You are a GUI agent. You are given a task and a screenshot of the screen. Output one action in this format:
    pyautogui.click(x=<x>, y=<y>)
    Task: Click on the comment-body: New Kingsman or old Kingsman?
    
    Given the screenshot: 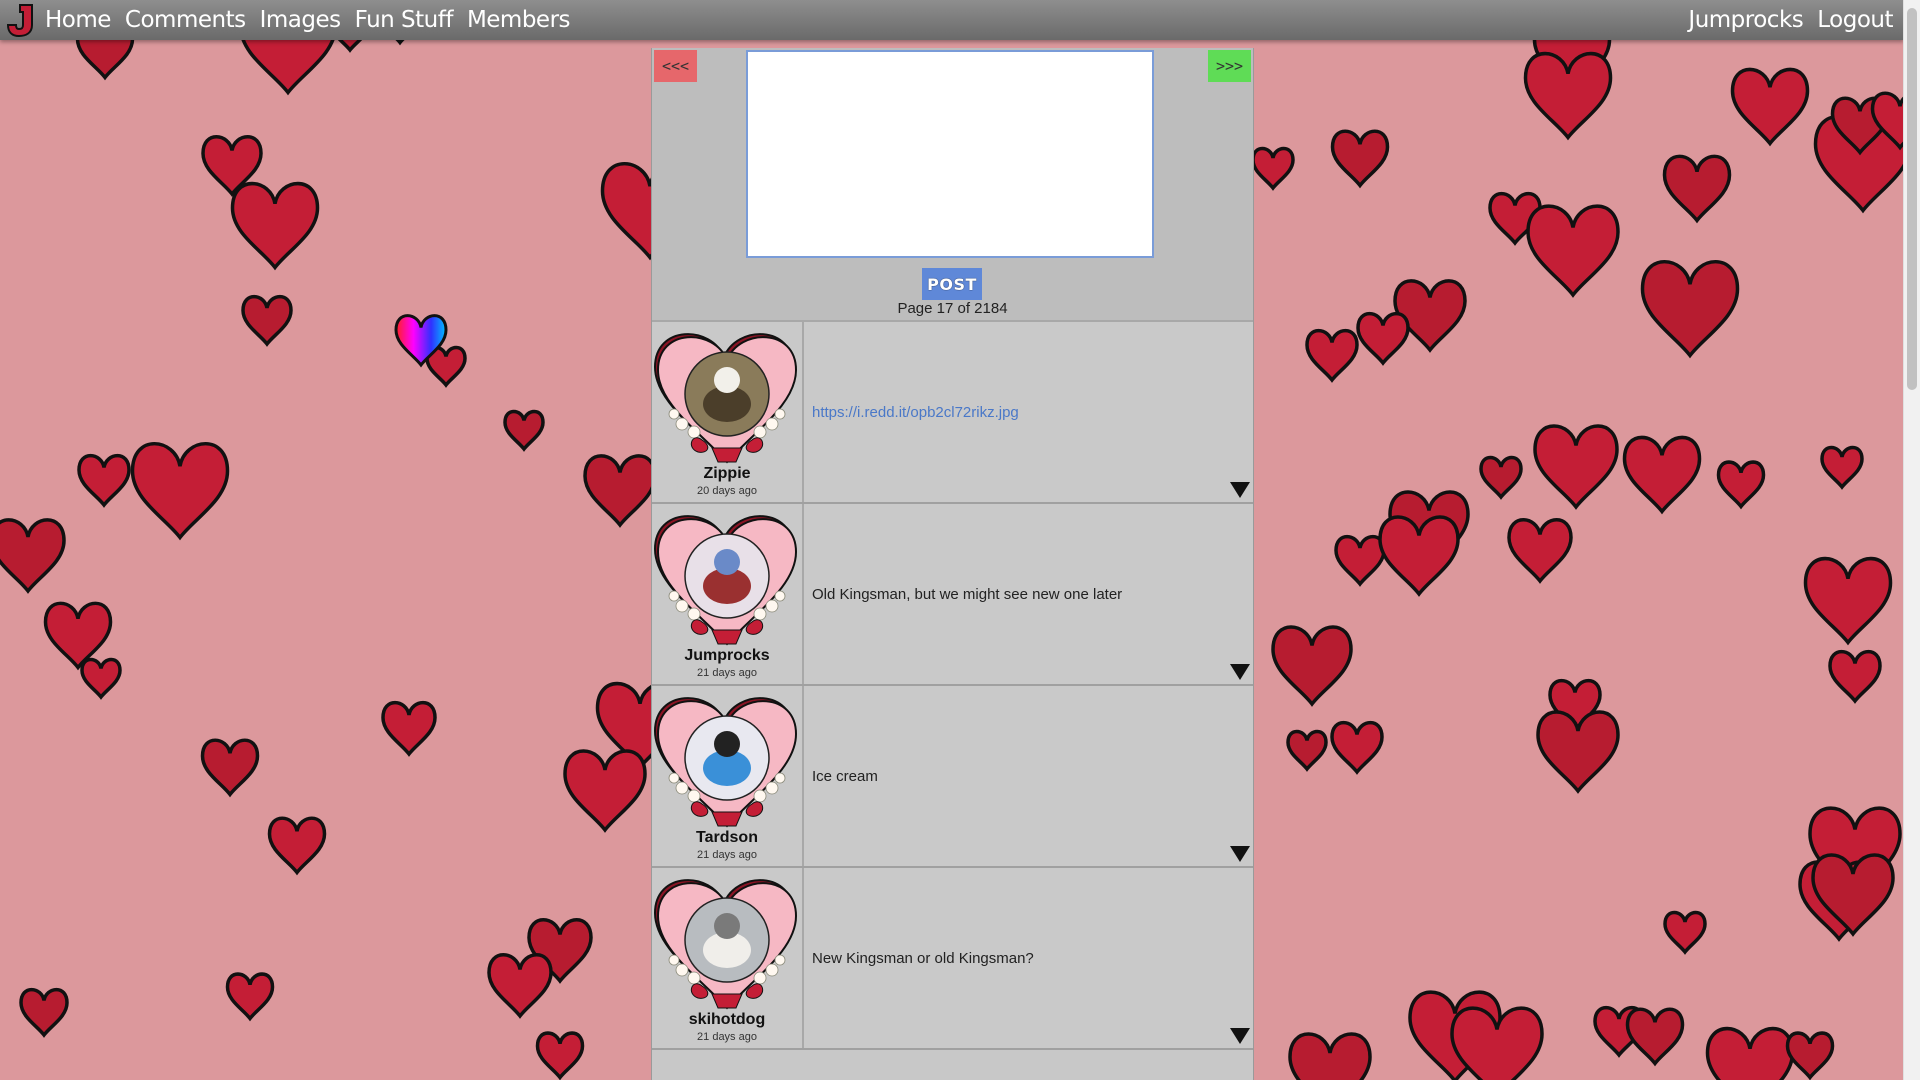 What is the action you would take?
    pyautogui.click(x=1028, y=958)
    